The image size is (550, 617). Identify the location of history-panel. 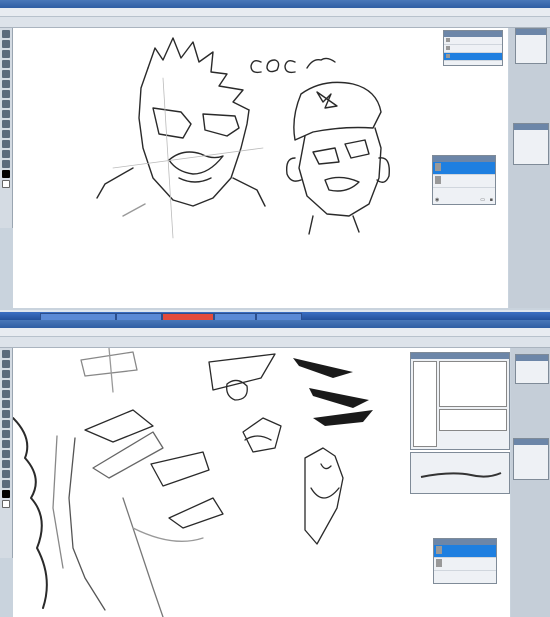
(473, 48).